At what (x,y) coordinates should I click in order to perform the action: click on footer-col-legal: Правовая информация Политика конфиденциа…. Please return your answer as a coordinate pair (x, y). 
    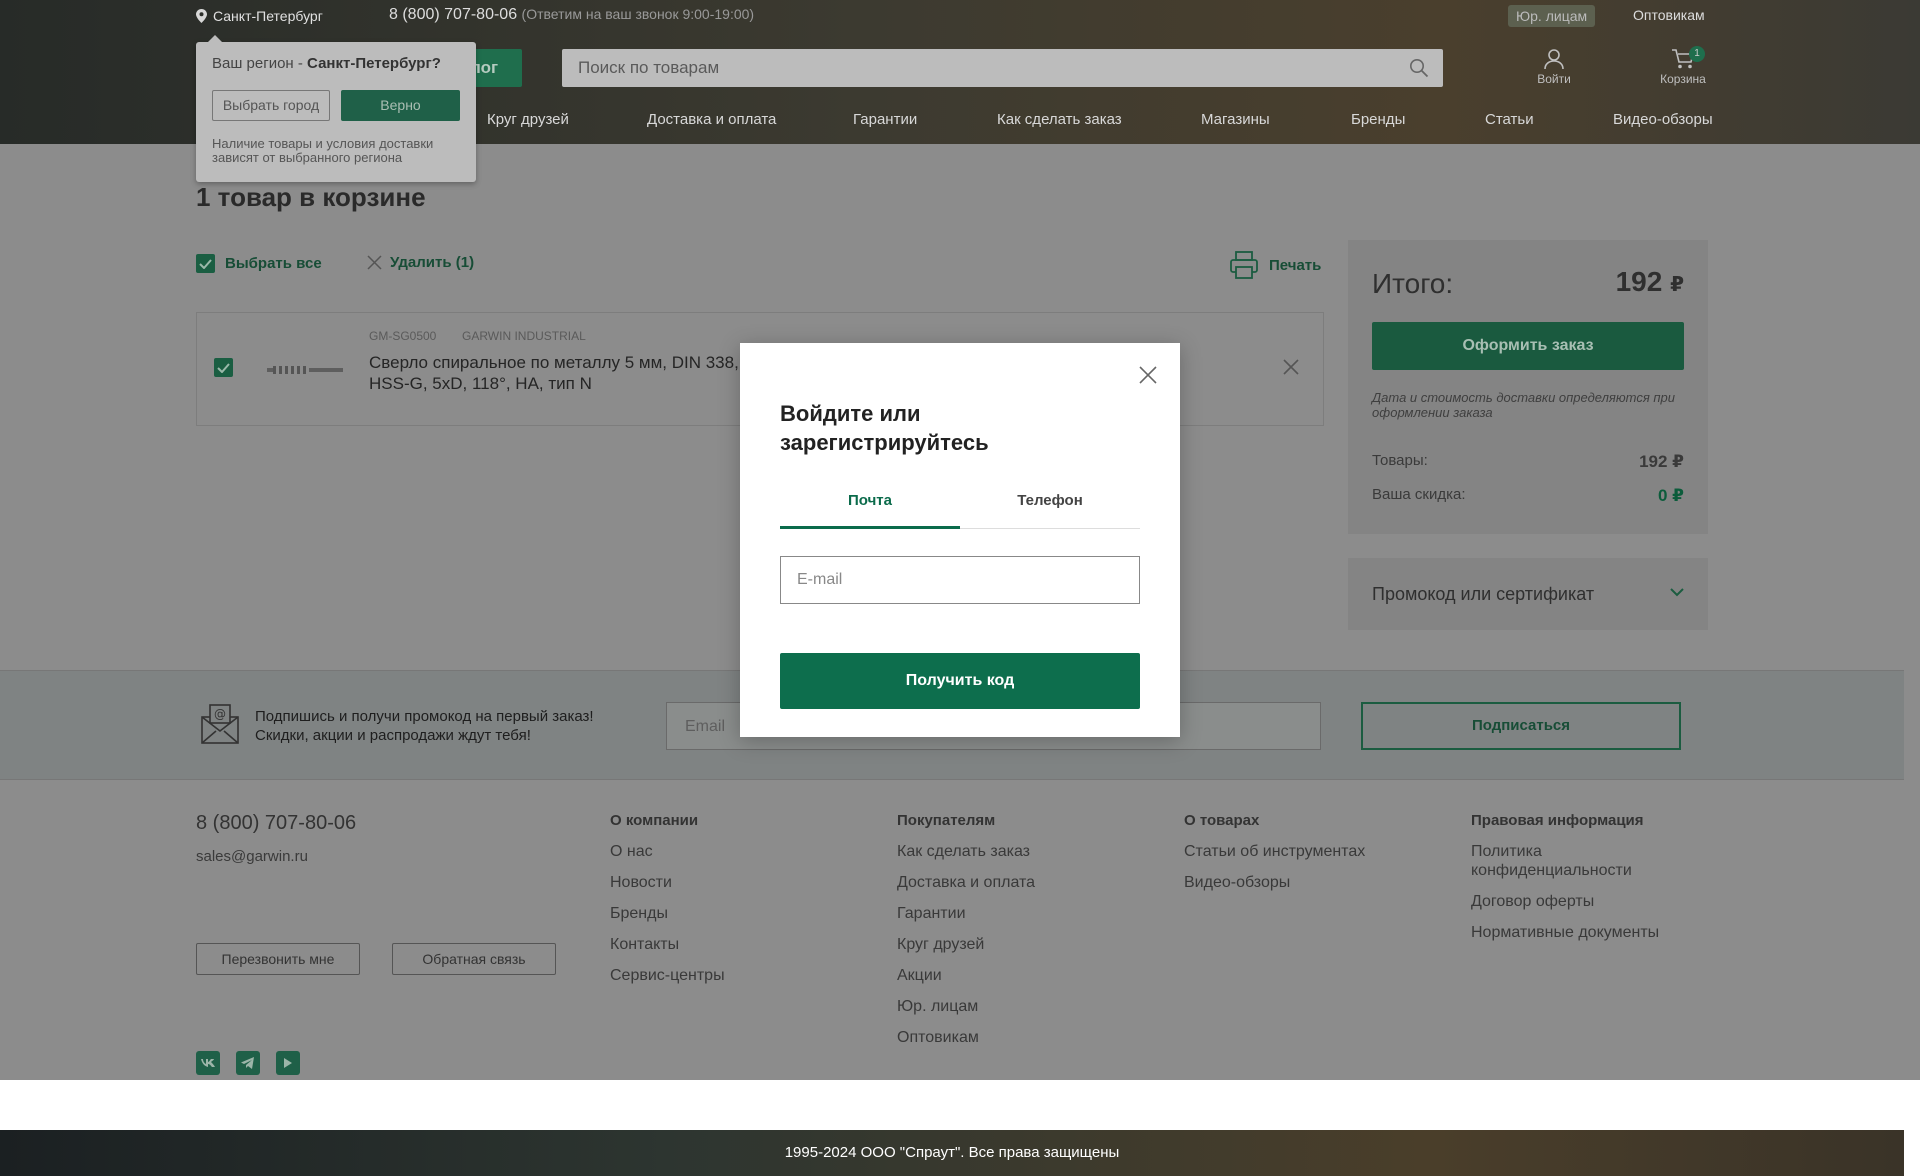
    Looking at the image, I should click on (1576, 883).